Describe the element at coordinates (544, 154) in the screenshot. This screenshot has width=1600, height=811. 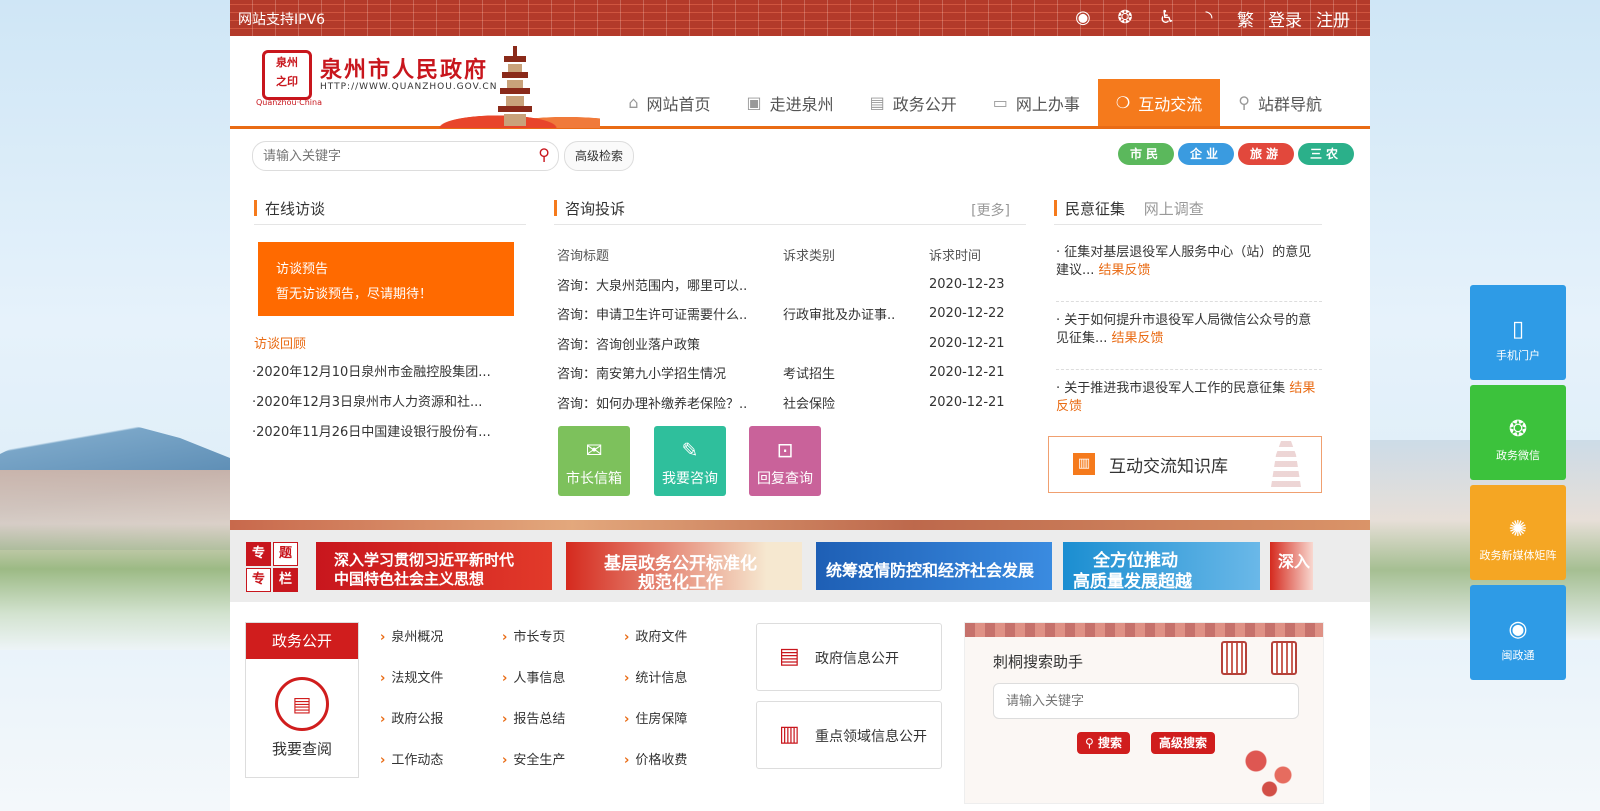
I see `search-icon: ⚲` at that location.